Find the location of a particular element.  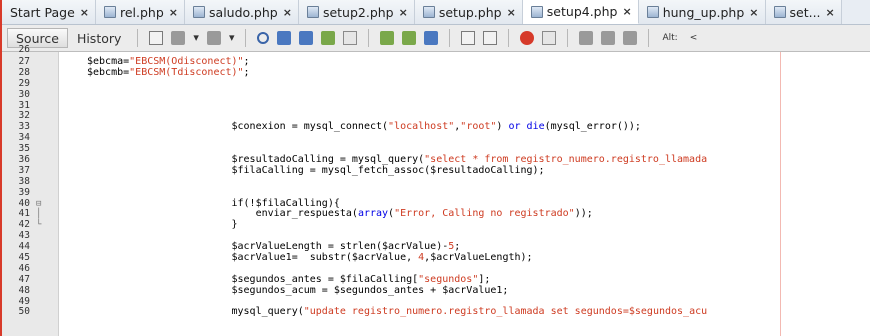

fold-marker-icon: │ is located at coordinates (39, 214).